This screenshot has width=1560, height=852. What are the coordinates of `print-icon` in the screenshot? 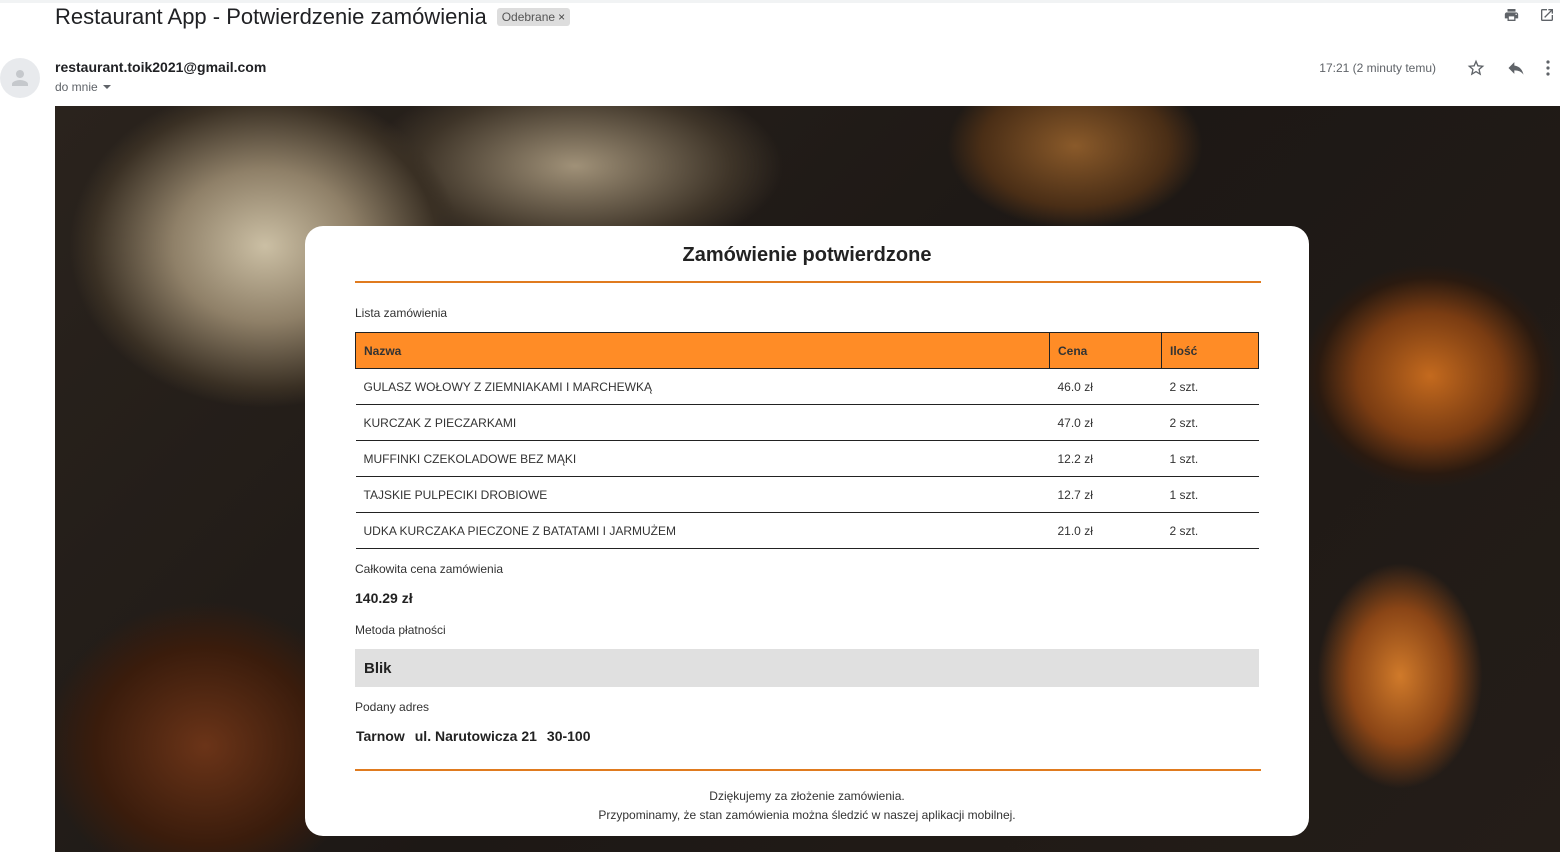 It's located at (1511, 15).